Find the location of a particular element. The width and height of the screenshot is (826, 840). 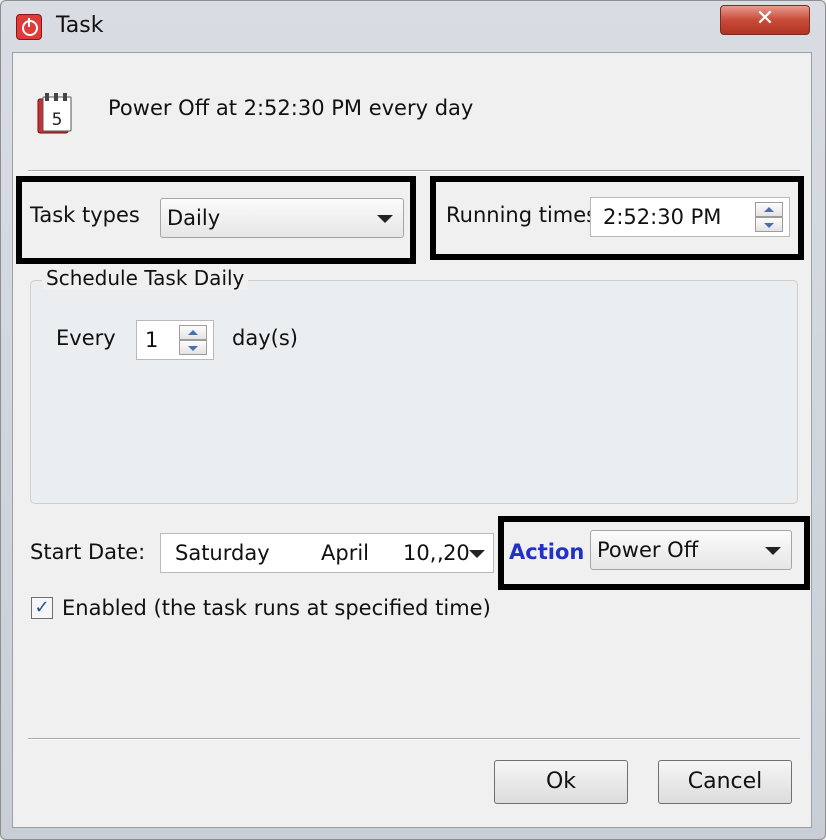

start-date-picker: Saturday , April 10, 20 is located at coordinates (327, 553).